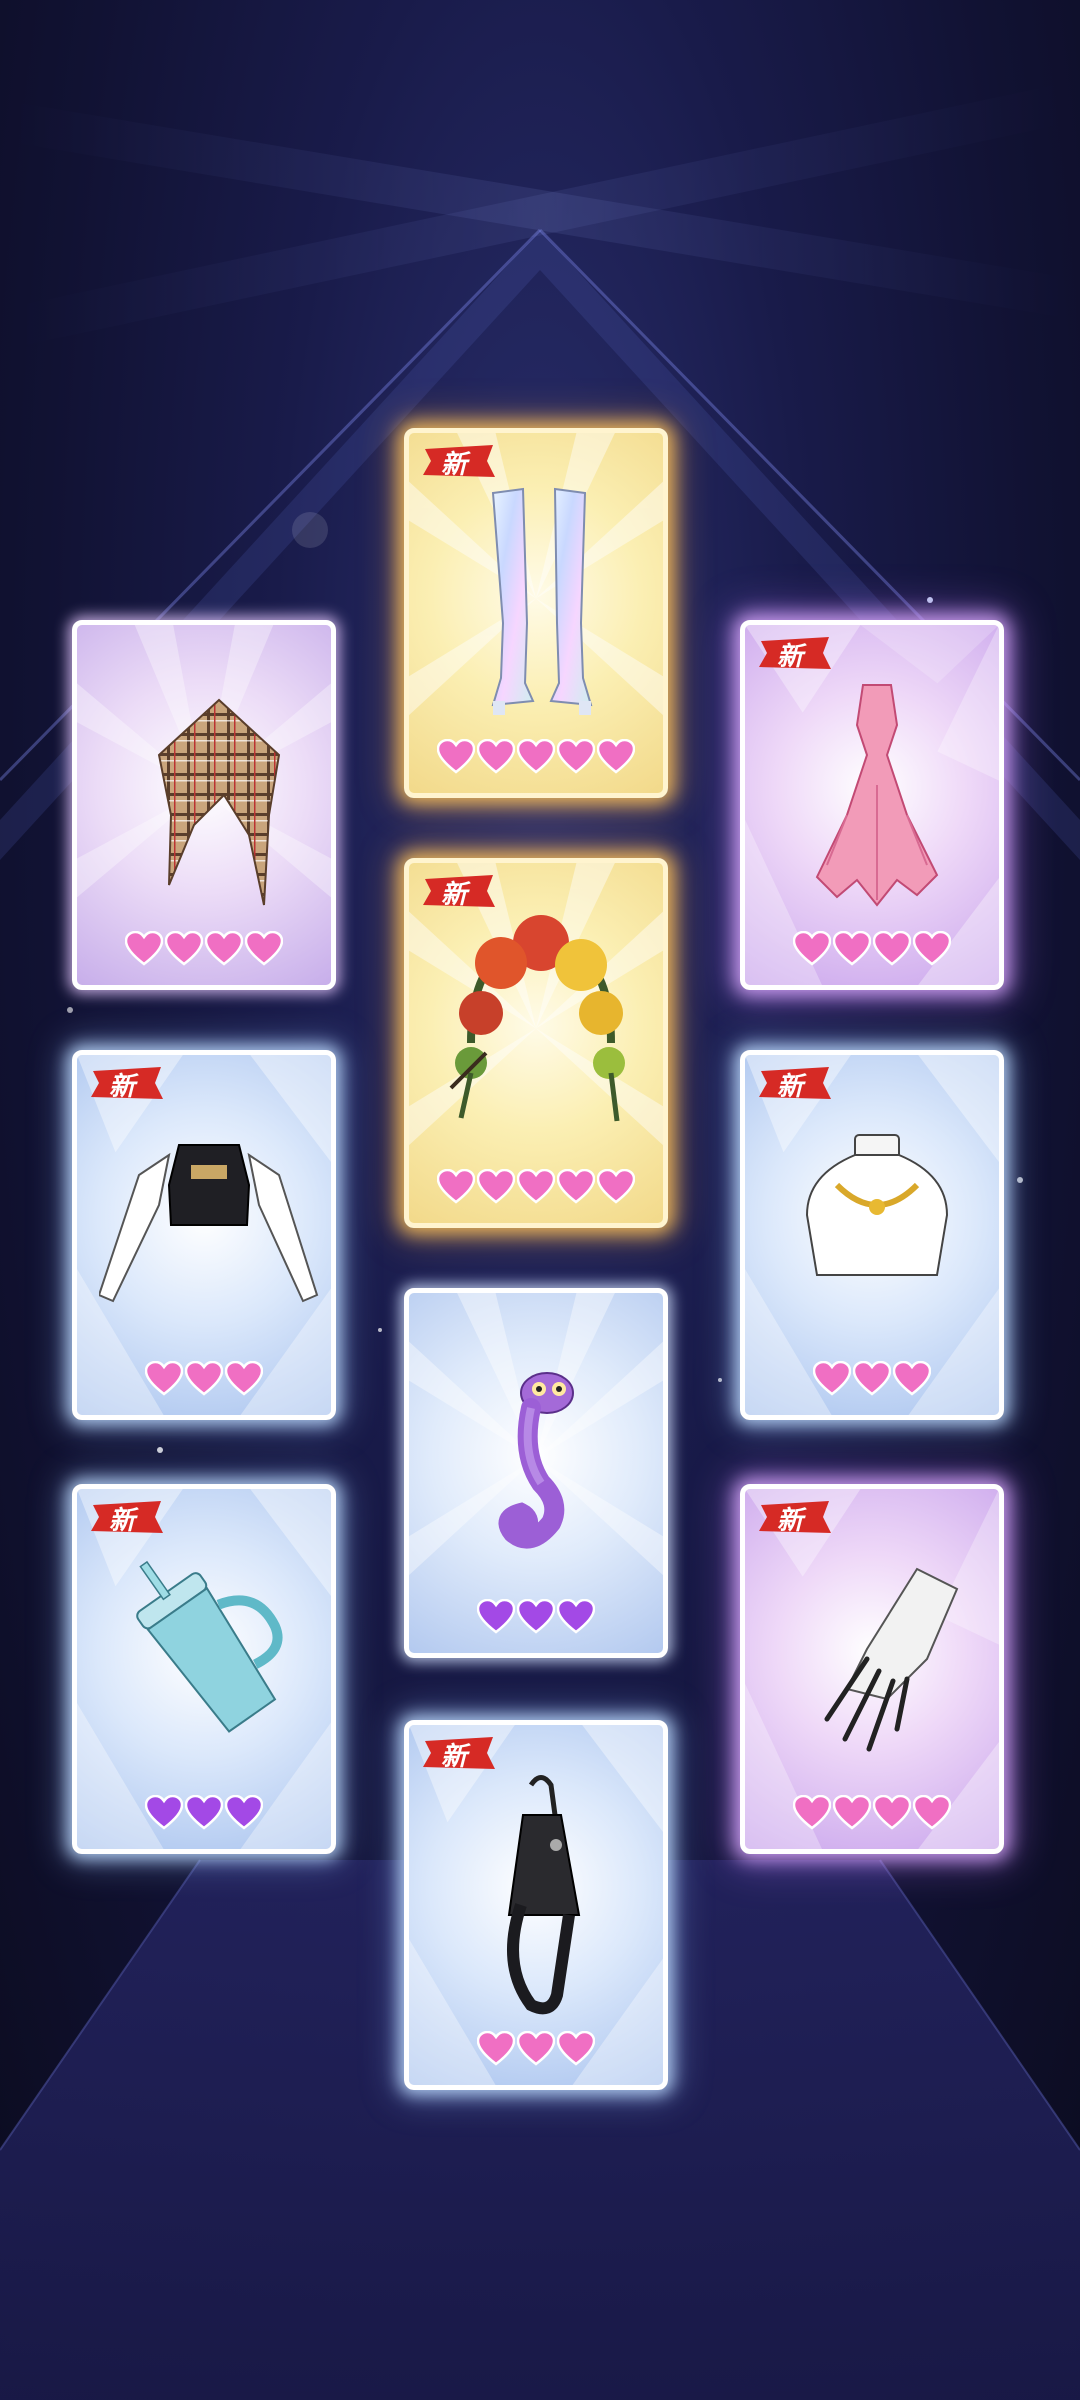 Image resolution: width=1080 pixels, height=2400 pixels. I want to click on reward-card-crop-top: 新, so click(204, 1235).